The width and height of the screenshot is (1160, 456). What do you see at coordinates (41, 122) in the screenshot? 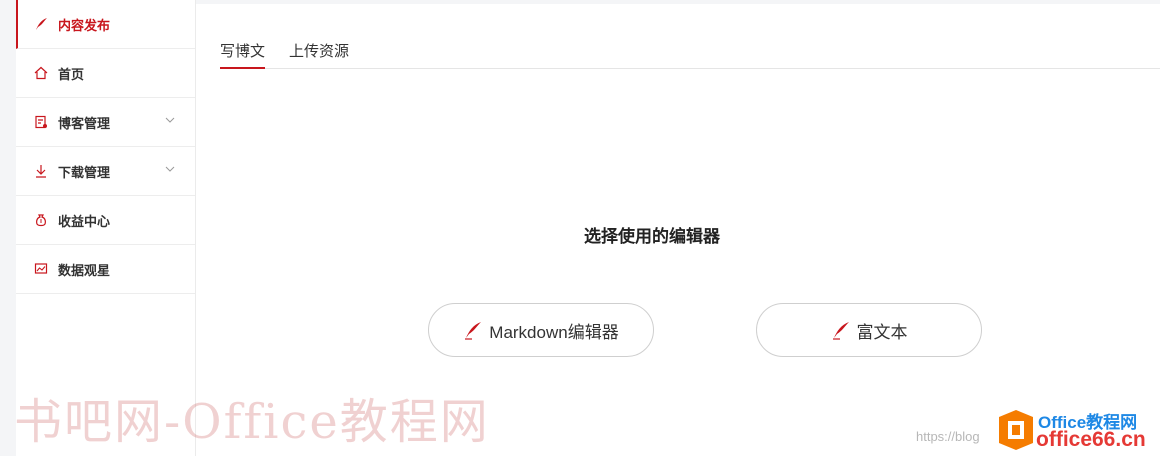
I see `blog-icon` at bounding box center [41, 122].